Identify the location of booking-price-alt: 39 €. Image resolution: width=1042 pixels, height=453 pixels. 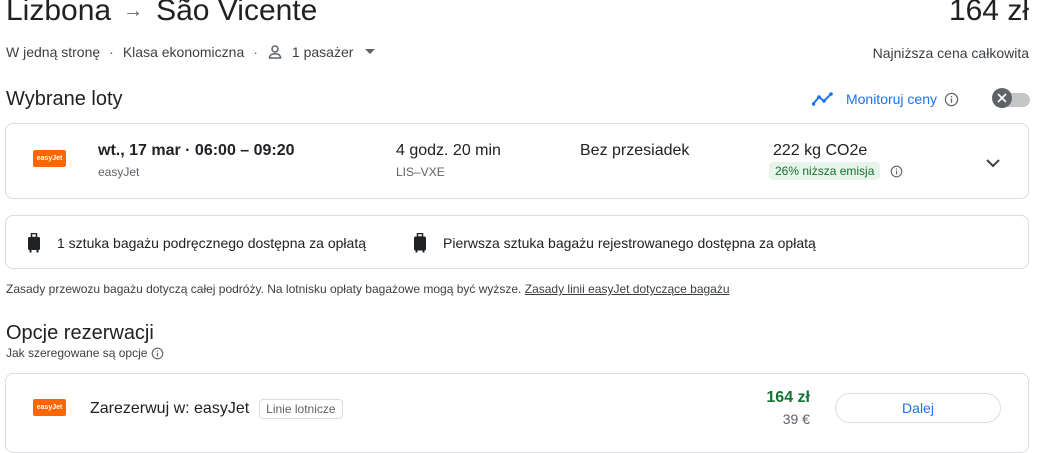
(796, 419).